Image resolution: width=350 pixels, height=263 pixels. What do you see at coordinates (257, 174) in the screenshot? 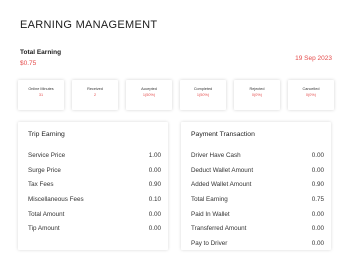
I see `list-item: Deduct Wallet Amount 0.00` at bounding box center [257, 174].